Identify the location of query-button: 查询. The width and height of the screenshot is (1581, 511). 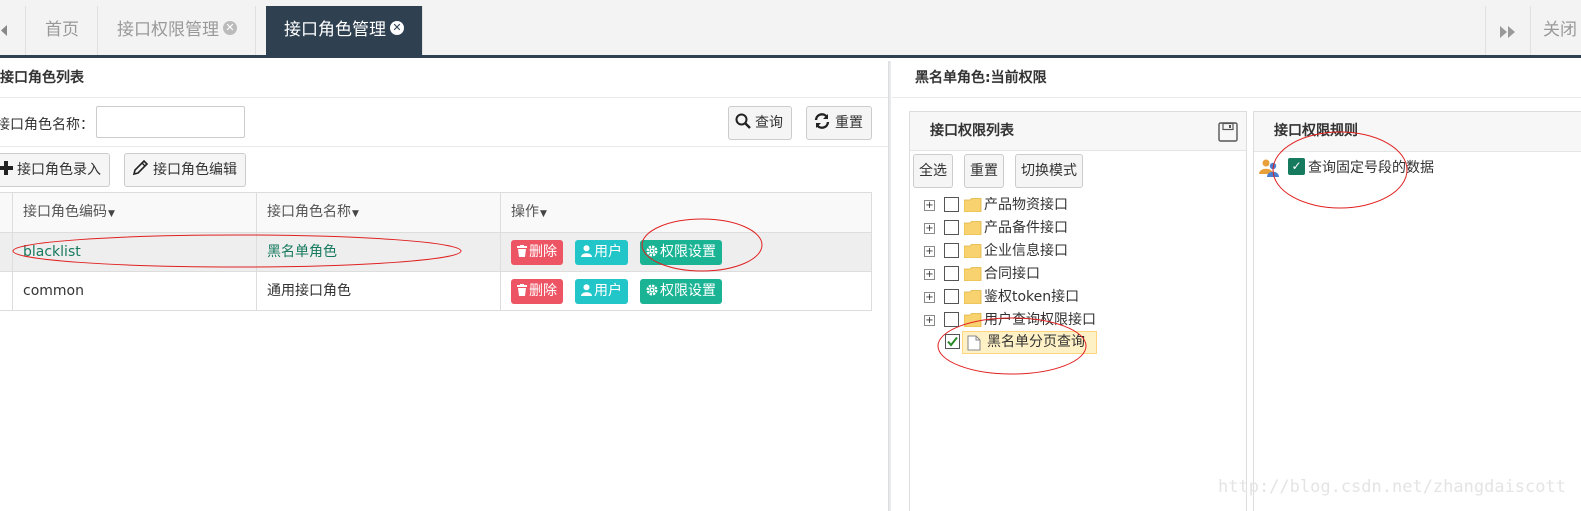
(760, 123).